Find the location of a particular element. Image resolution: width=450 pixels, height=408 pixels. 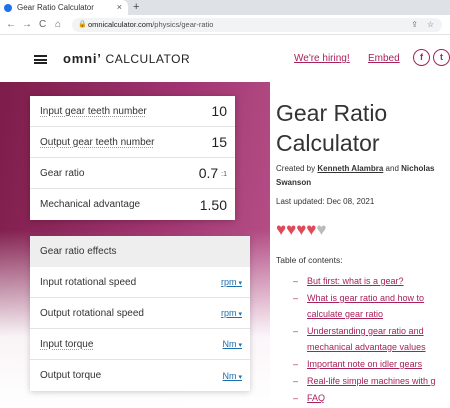

toc-item: But first: what is a gear? is located at coordinates (371, 281).